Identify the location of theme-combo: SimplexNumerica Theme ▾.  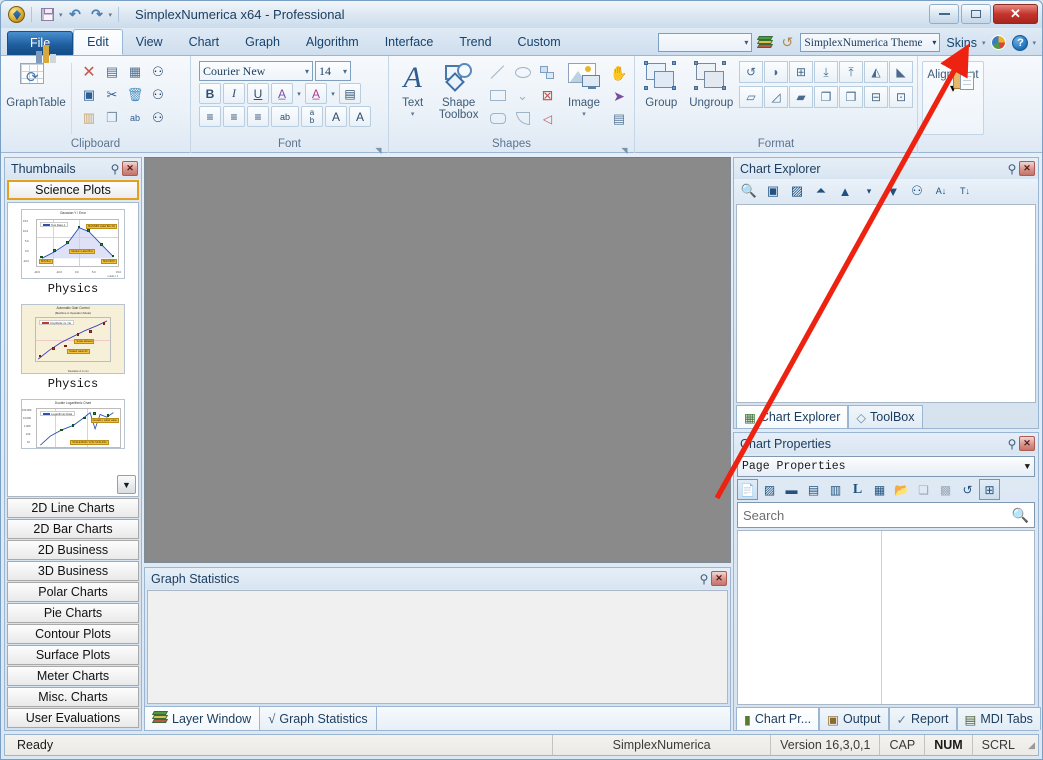
(870, 42).